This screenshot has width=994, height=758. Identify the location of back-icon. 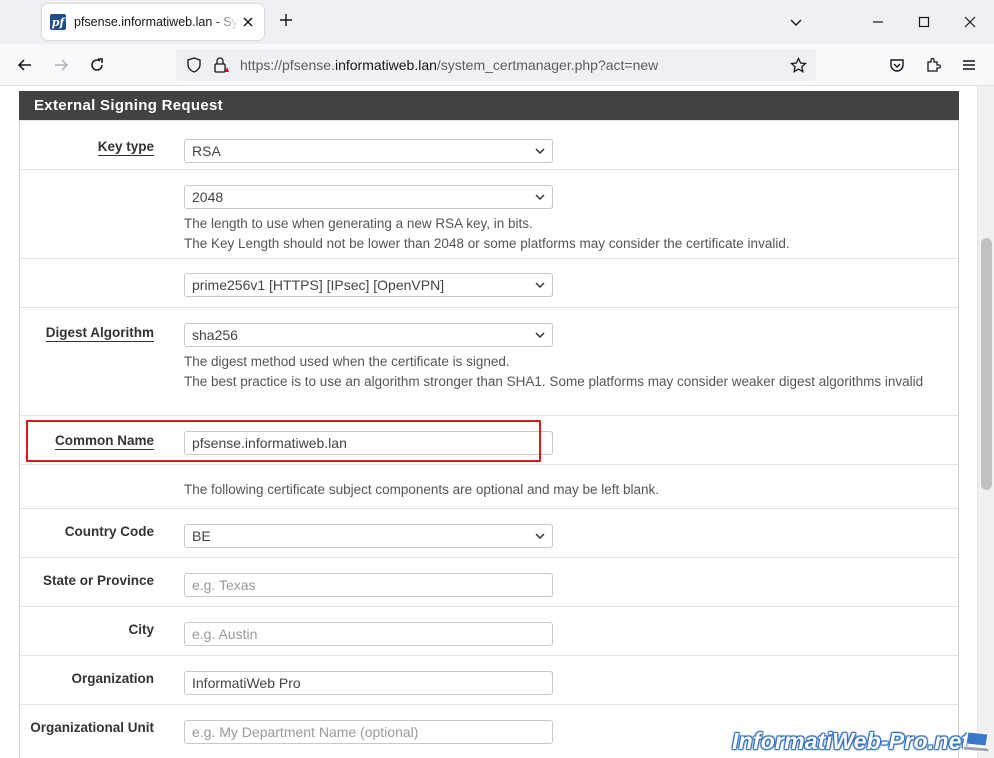
(25, 65).